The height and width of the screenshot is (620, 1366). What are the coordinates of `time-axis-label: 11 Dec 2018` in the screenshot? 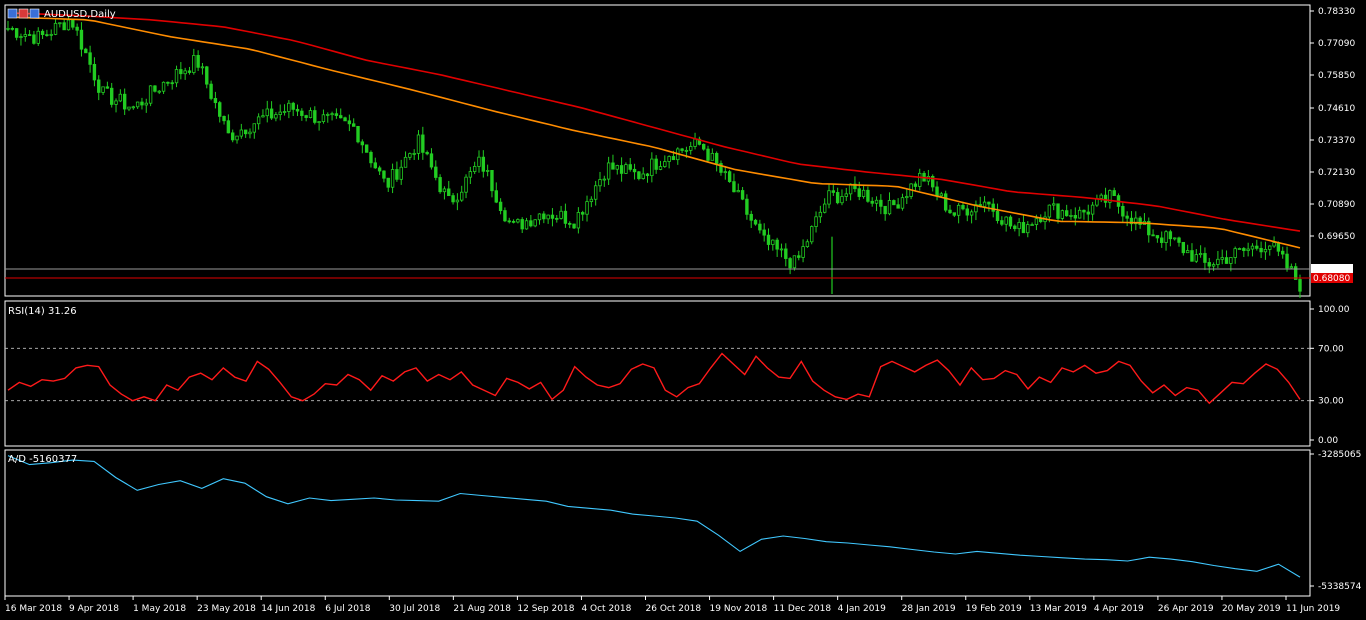 It's located at (803, 609).